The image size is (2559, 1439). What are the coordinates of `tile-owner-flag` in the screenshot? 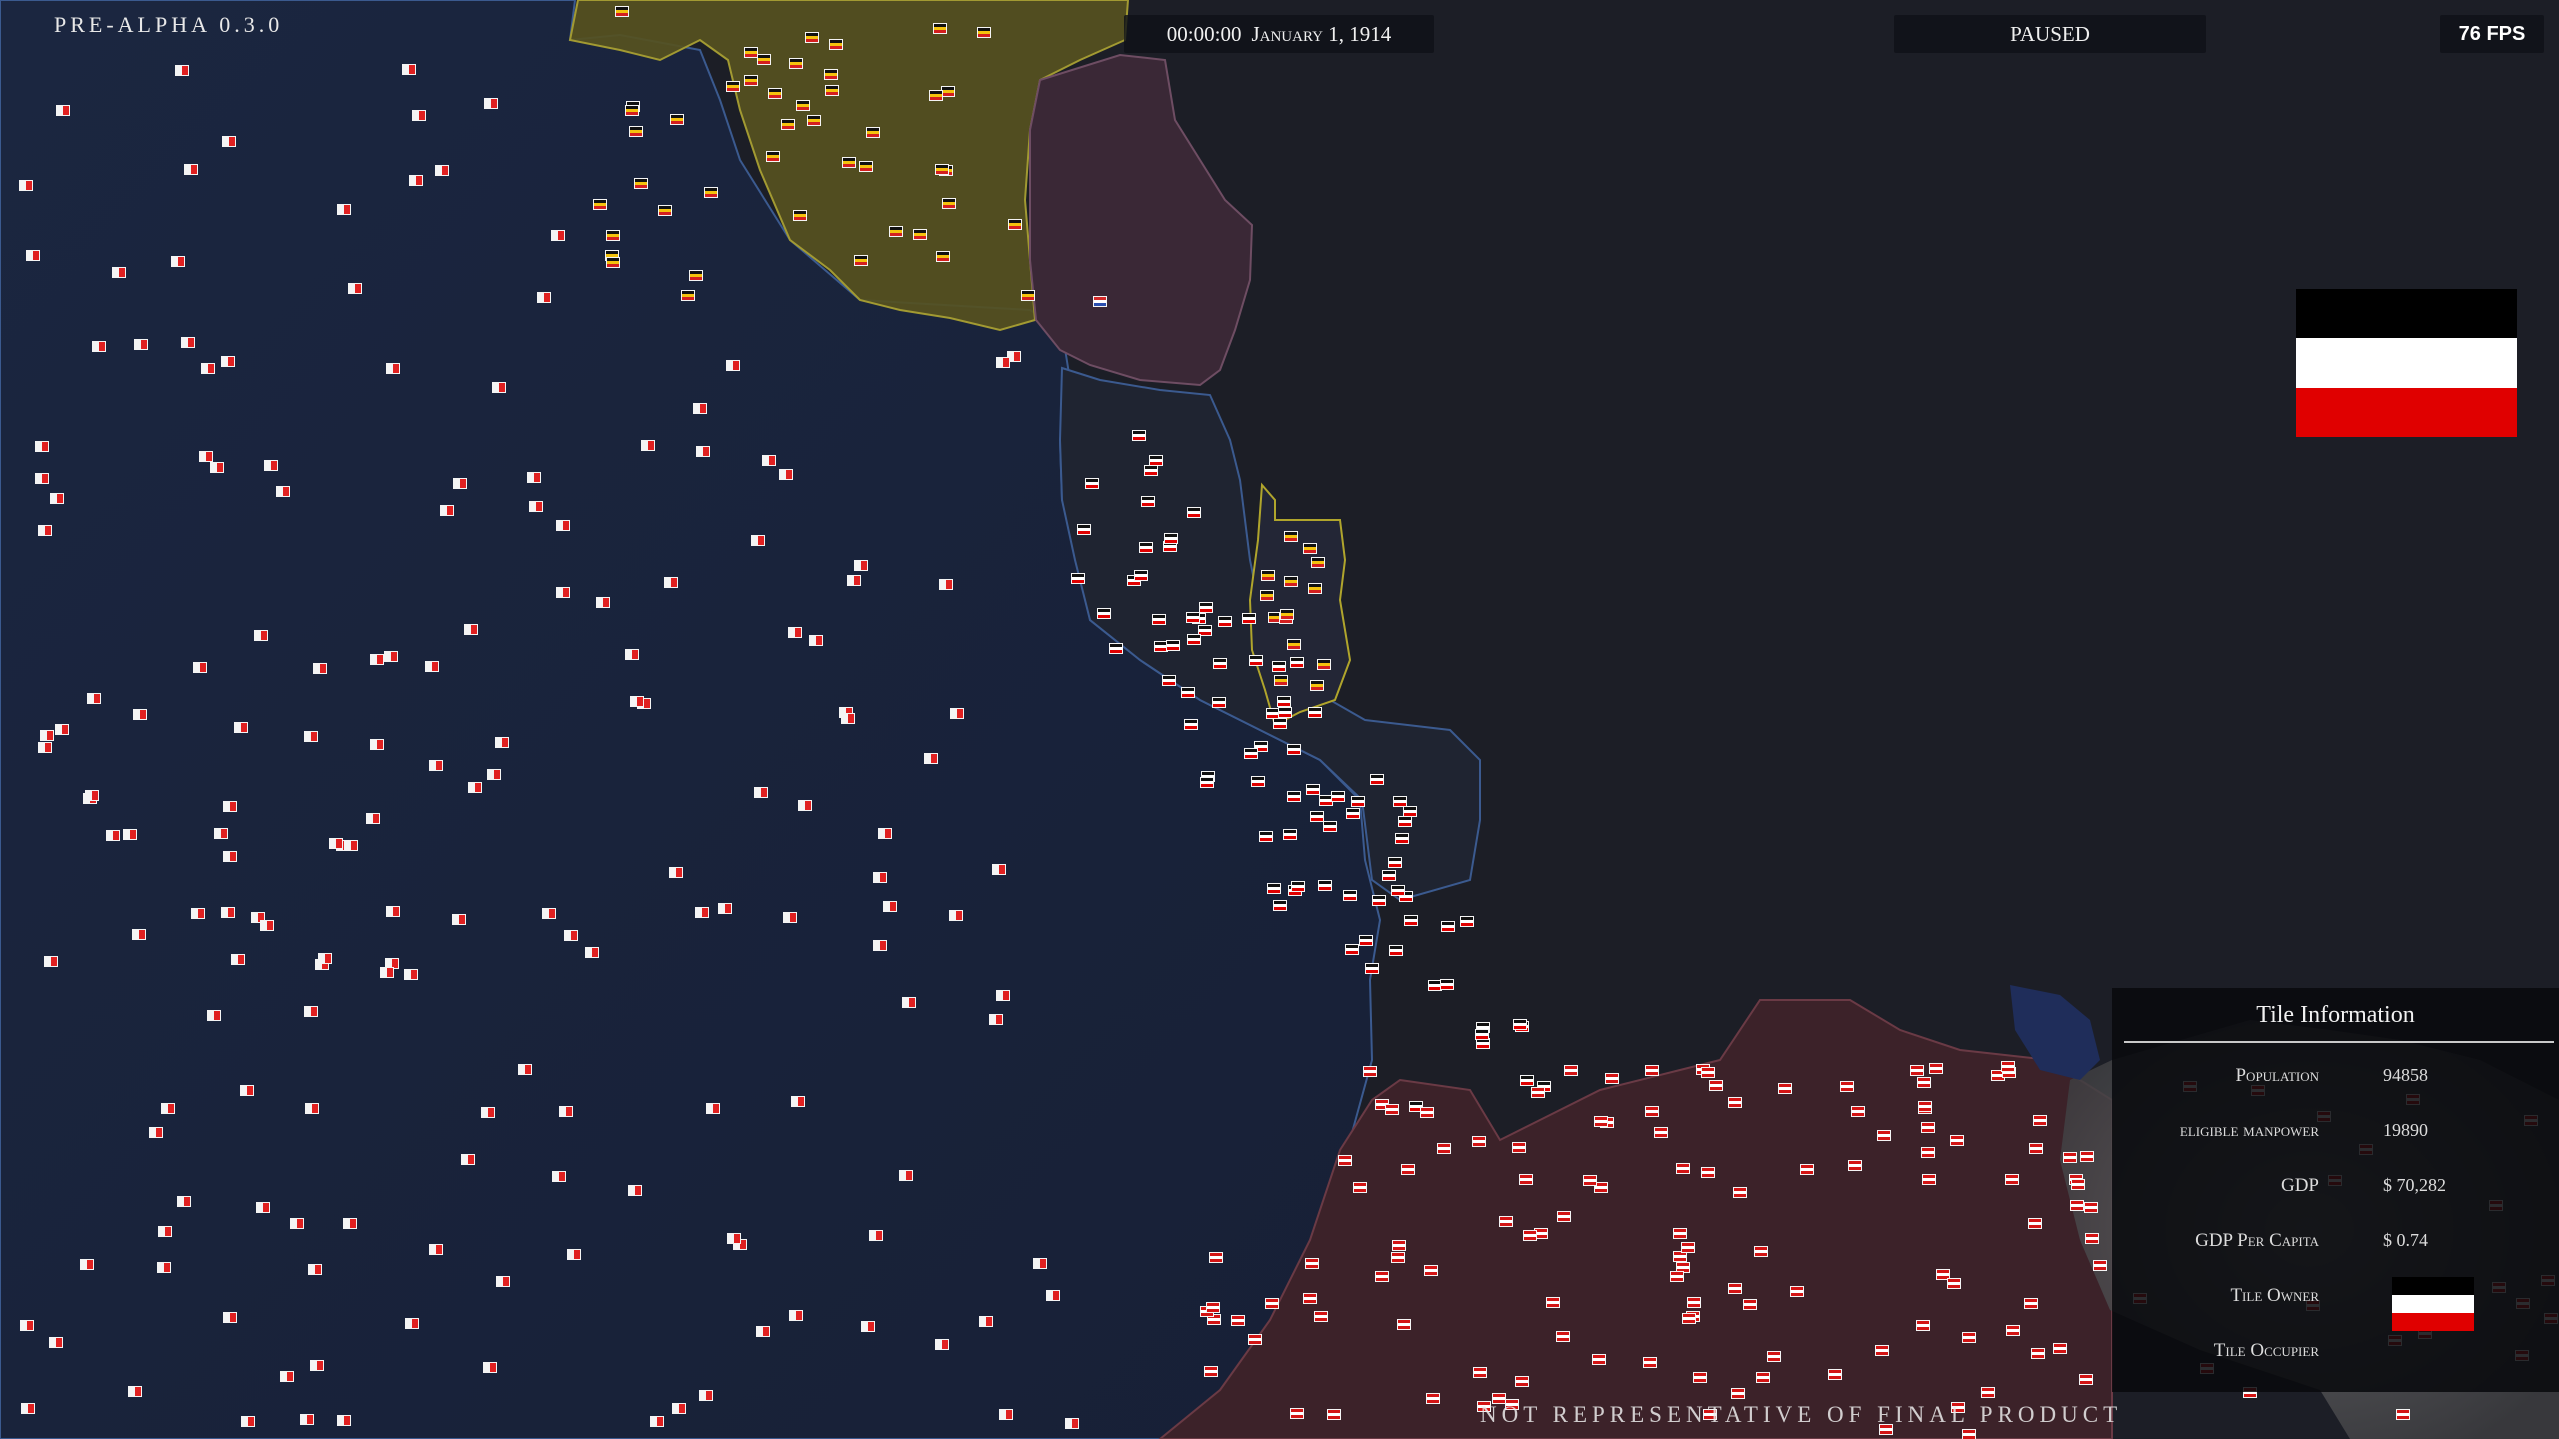 It's located at (2433, 1304).